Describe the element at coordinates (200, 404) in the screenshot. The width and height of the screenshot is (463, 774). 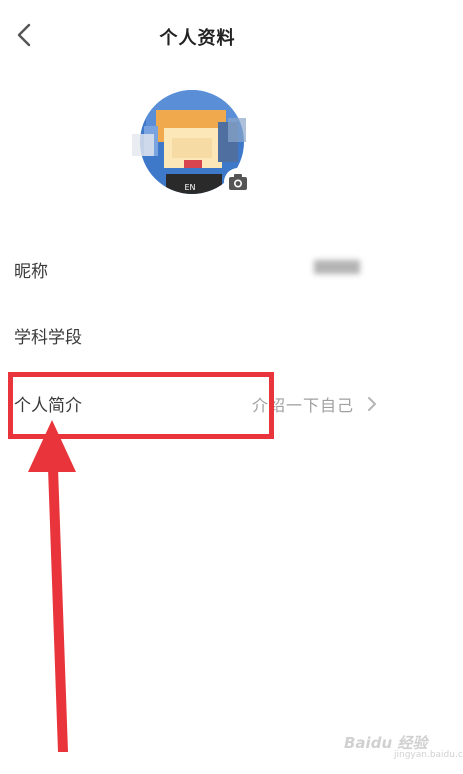
I see `bio-row: 个人简介 介绍一下自己` at that location.